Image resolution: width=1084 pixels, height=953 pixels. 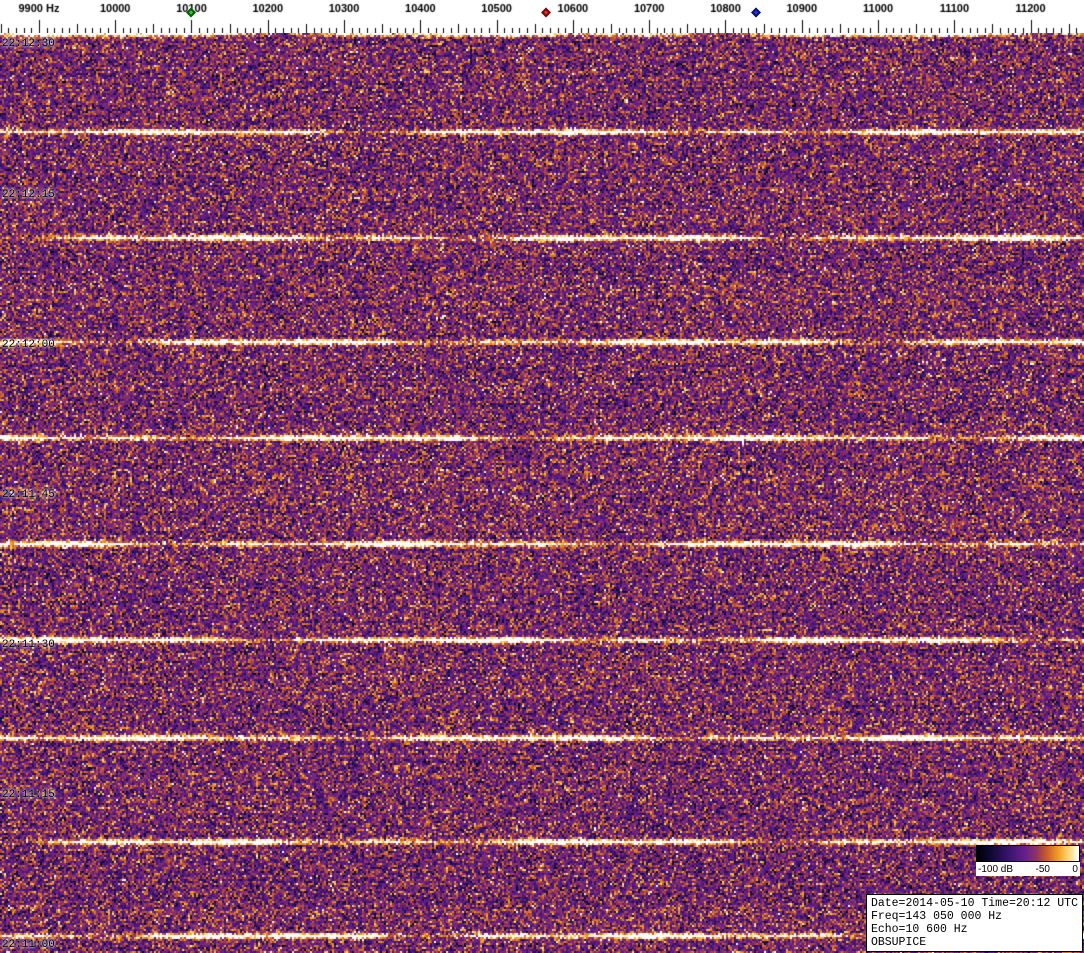 What do you see at coordinates (28, 795) in the screenshot?
I see `time-label: 22:11:15` at bounding box center [28, 795].